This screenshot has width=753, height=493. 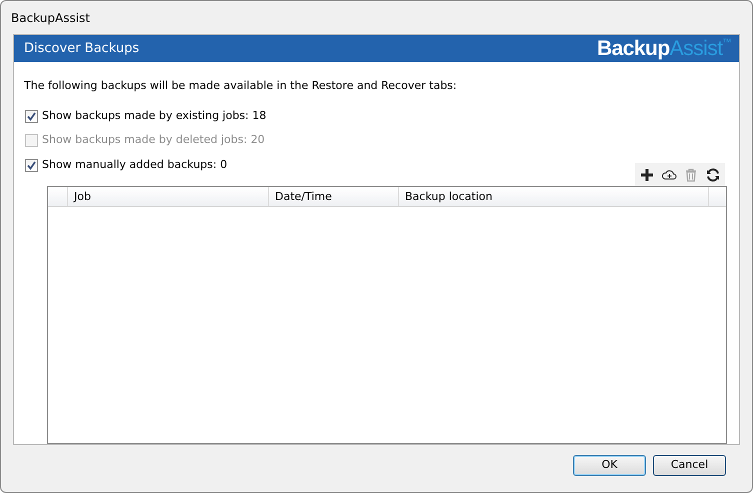 What do you see at coordinates (554, 196) in the screenshot?
I see `column-header: Backup location` at bounding box center [554, 196].